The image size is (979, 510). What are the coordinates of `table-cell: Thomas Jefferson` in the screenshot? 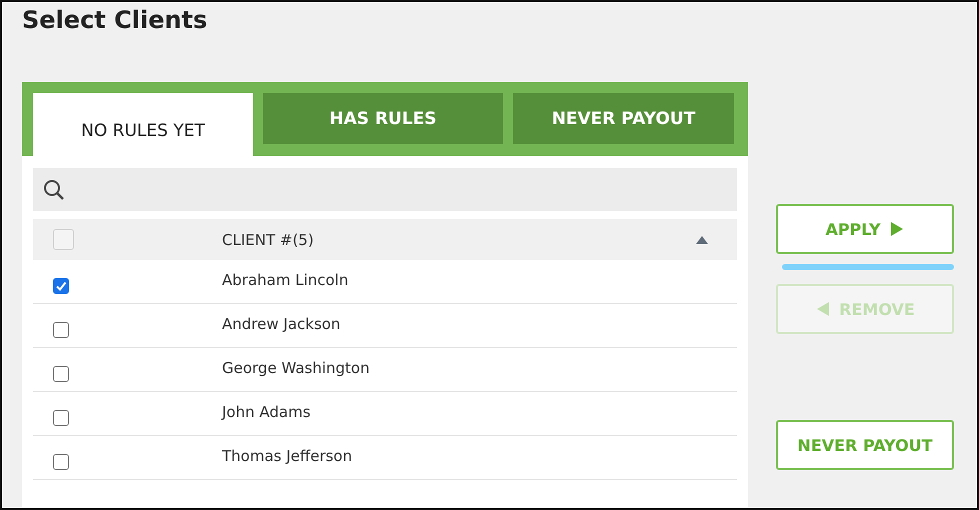 It's located at (287, 455).